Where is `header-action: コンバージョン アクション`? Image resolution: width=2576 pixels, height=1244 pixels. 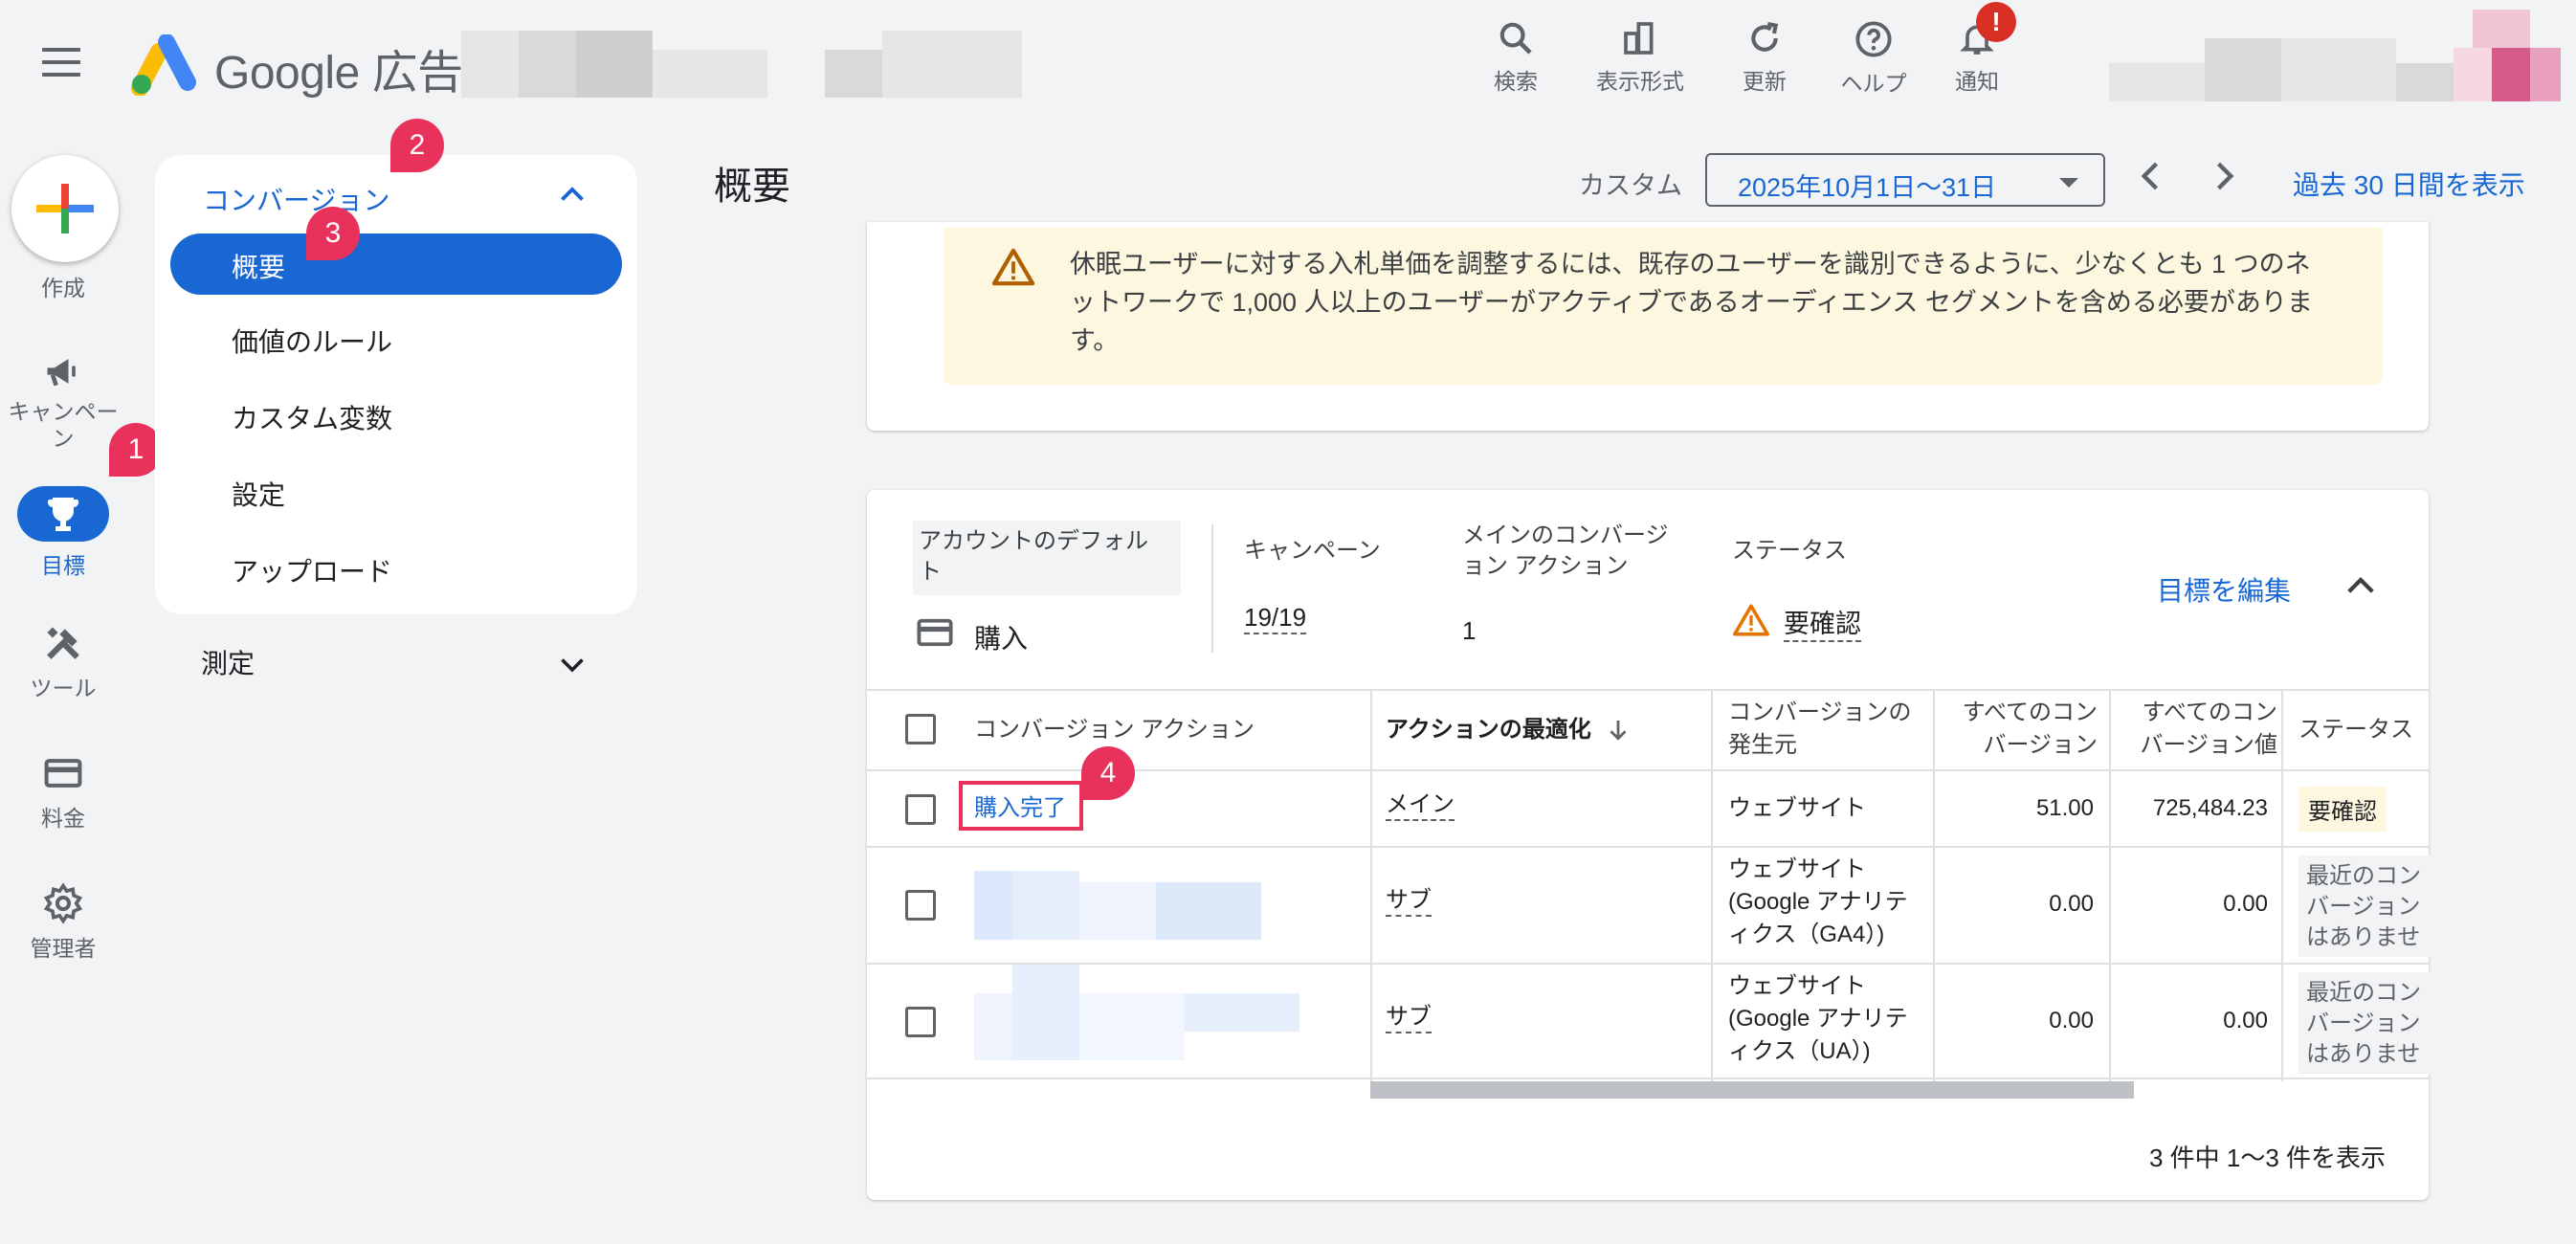 header-action: コンバージョン アクション is located at coordinates (1114, 730).